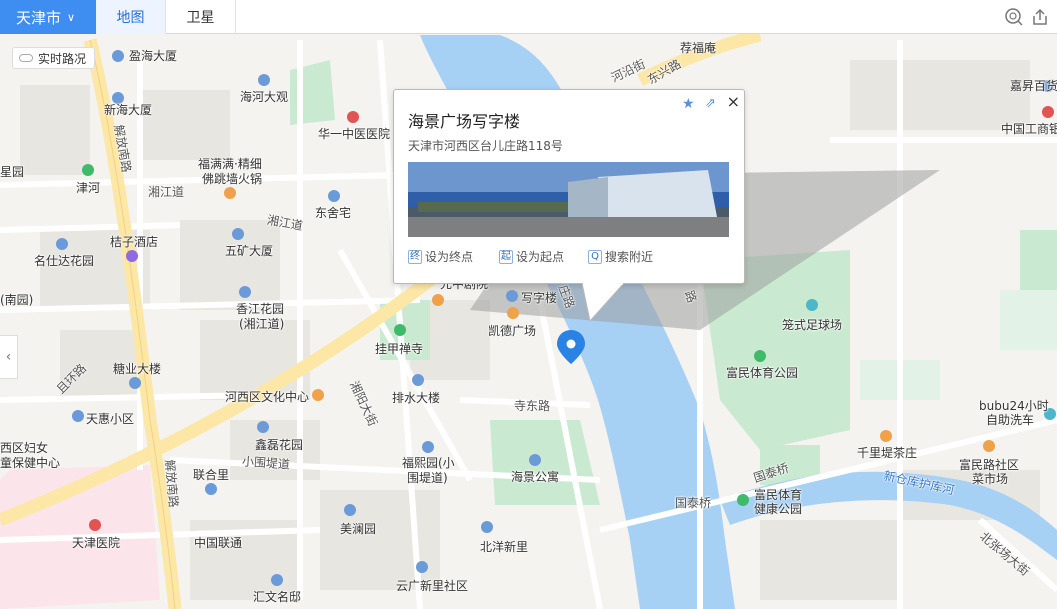 Image resolution: width=1057 pixels, height=609 pixels. I want to click on share-icon, so click(1040, 17).